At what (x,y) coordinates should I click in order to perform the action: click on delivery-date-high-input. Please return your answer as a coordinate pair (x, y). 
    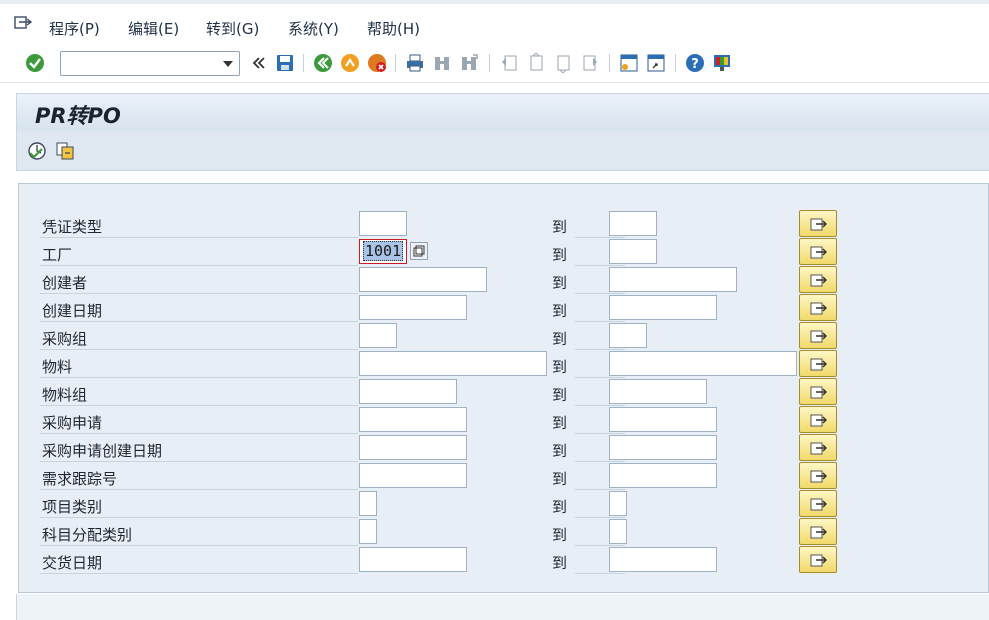
    Looking at the image, I should click on (663, 559).